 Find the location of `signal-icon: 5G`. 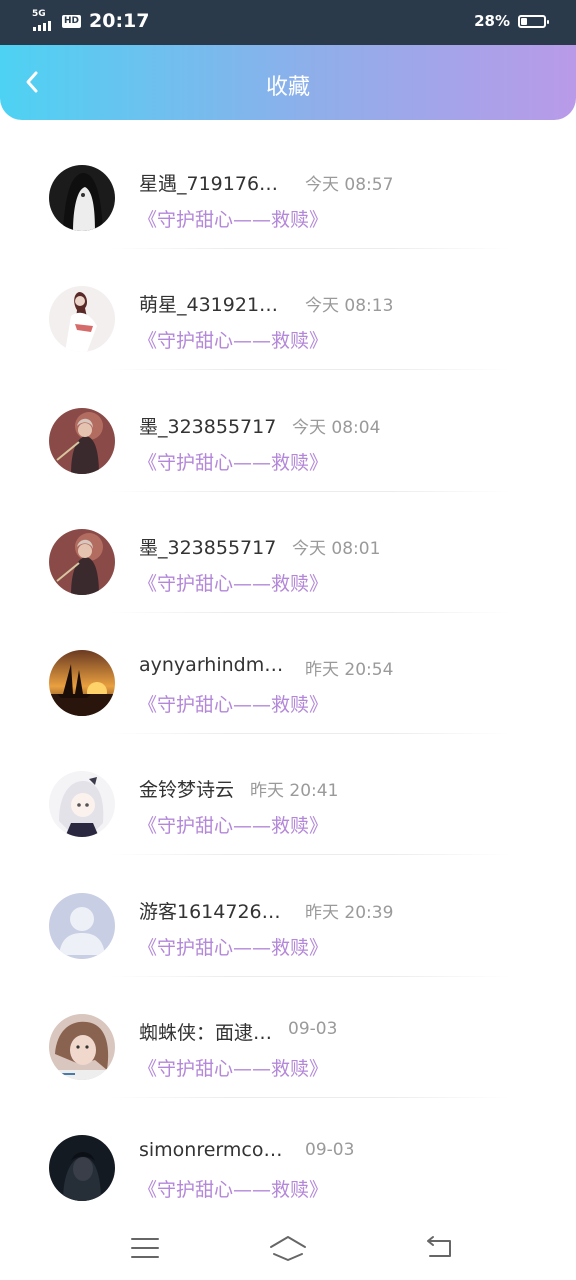

signal-icon: 5G is located at coordinates (43, 21).